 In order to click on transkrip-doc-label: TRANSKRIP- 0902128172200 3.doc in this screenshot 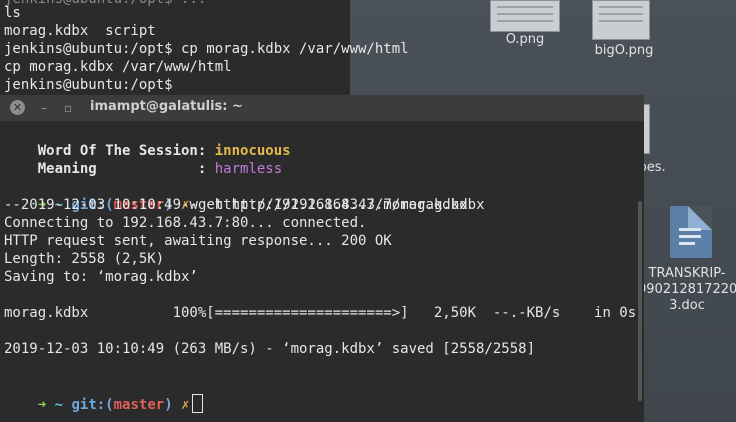, I will do `click(687, 290)`.